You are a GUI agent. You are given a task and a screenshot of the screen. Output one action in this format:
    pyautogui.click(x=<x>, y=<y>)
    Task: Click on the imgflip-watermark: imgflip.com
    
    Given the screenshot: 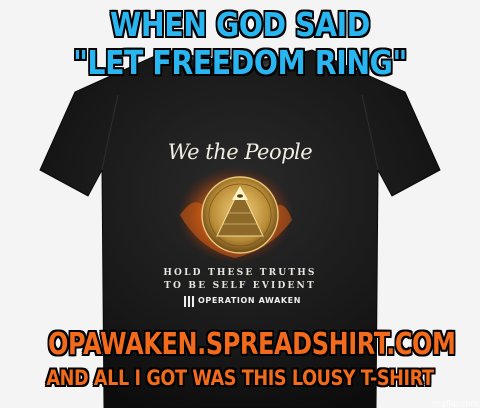 What is the action you would take?
    pyautogui.click(x=454, y=403)
    